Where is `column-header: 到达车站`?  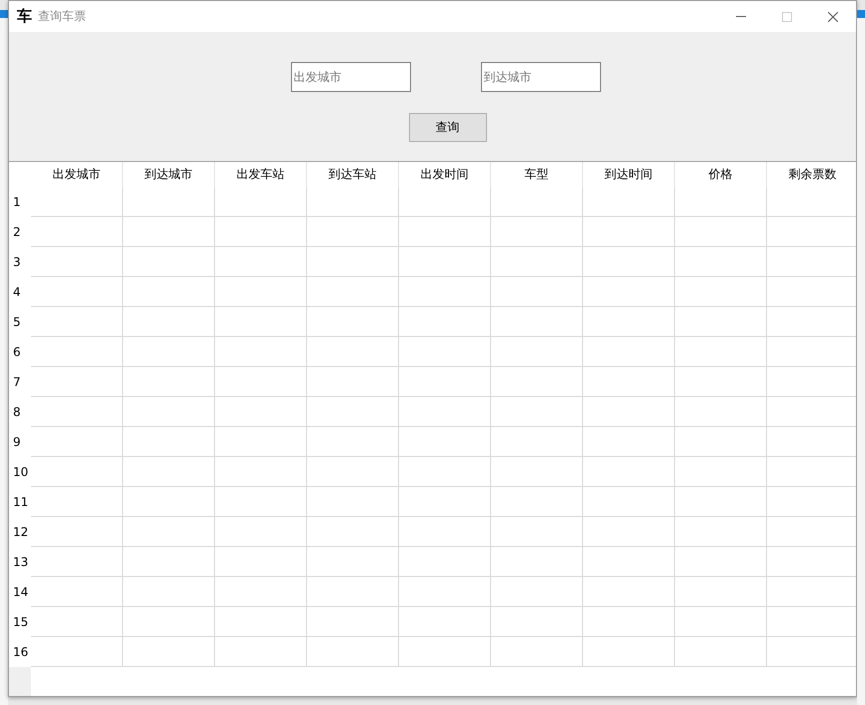
column-header: 到达车站 is located at coordinates (353, 174).